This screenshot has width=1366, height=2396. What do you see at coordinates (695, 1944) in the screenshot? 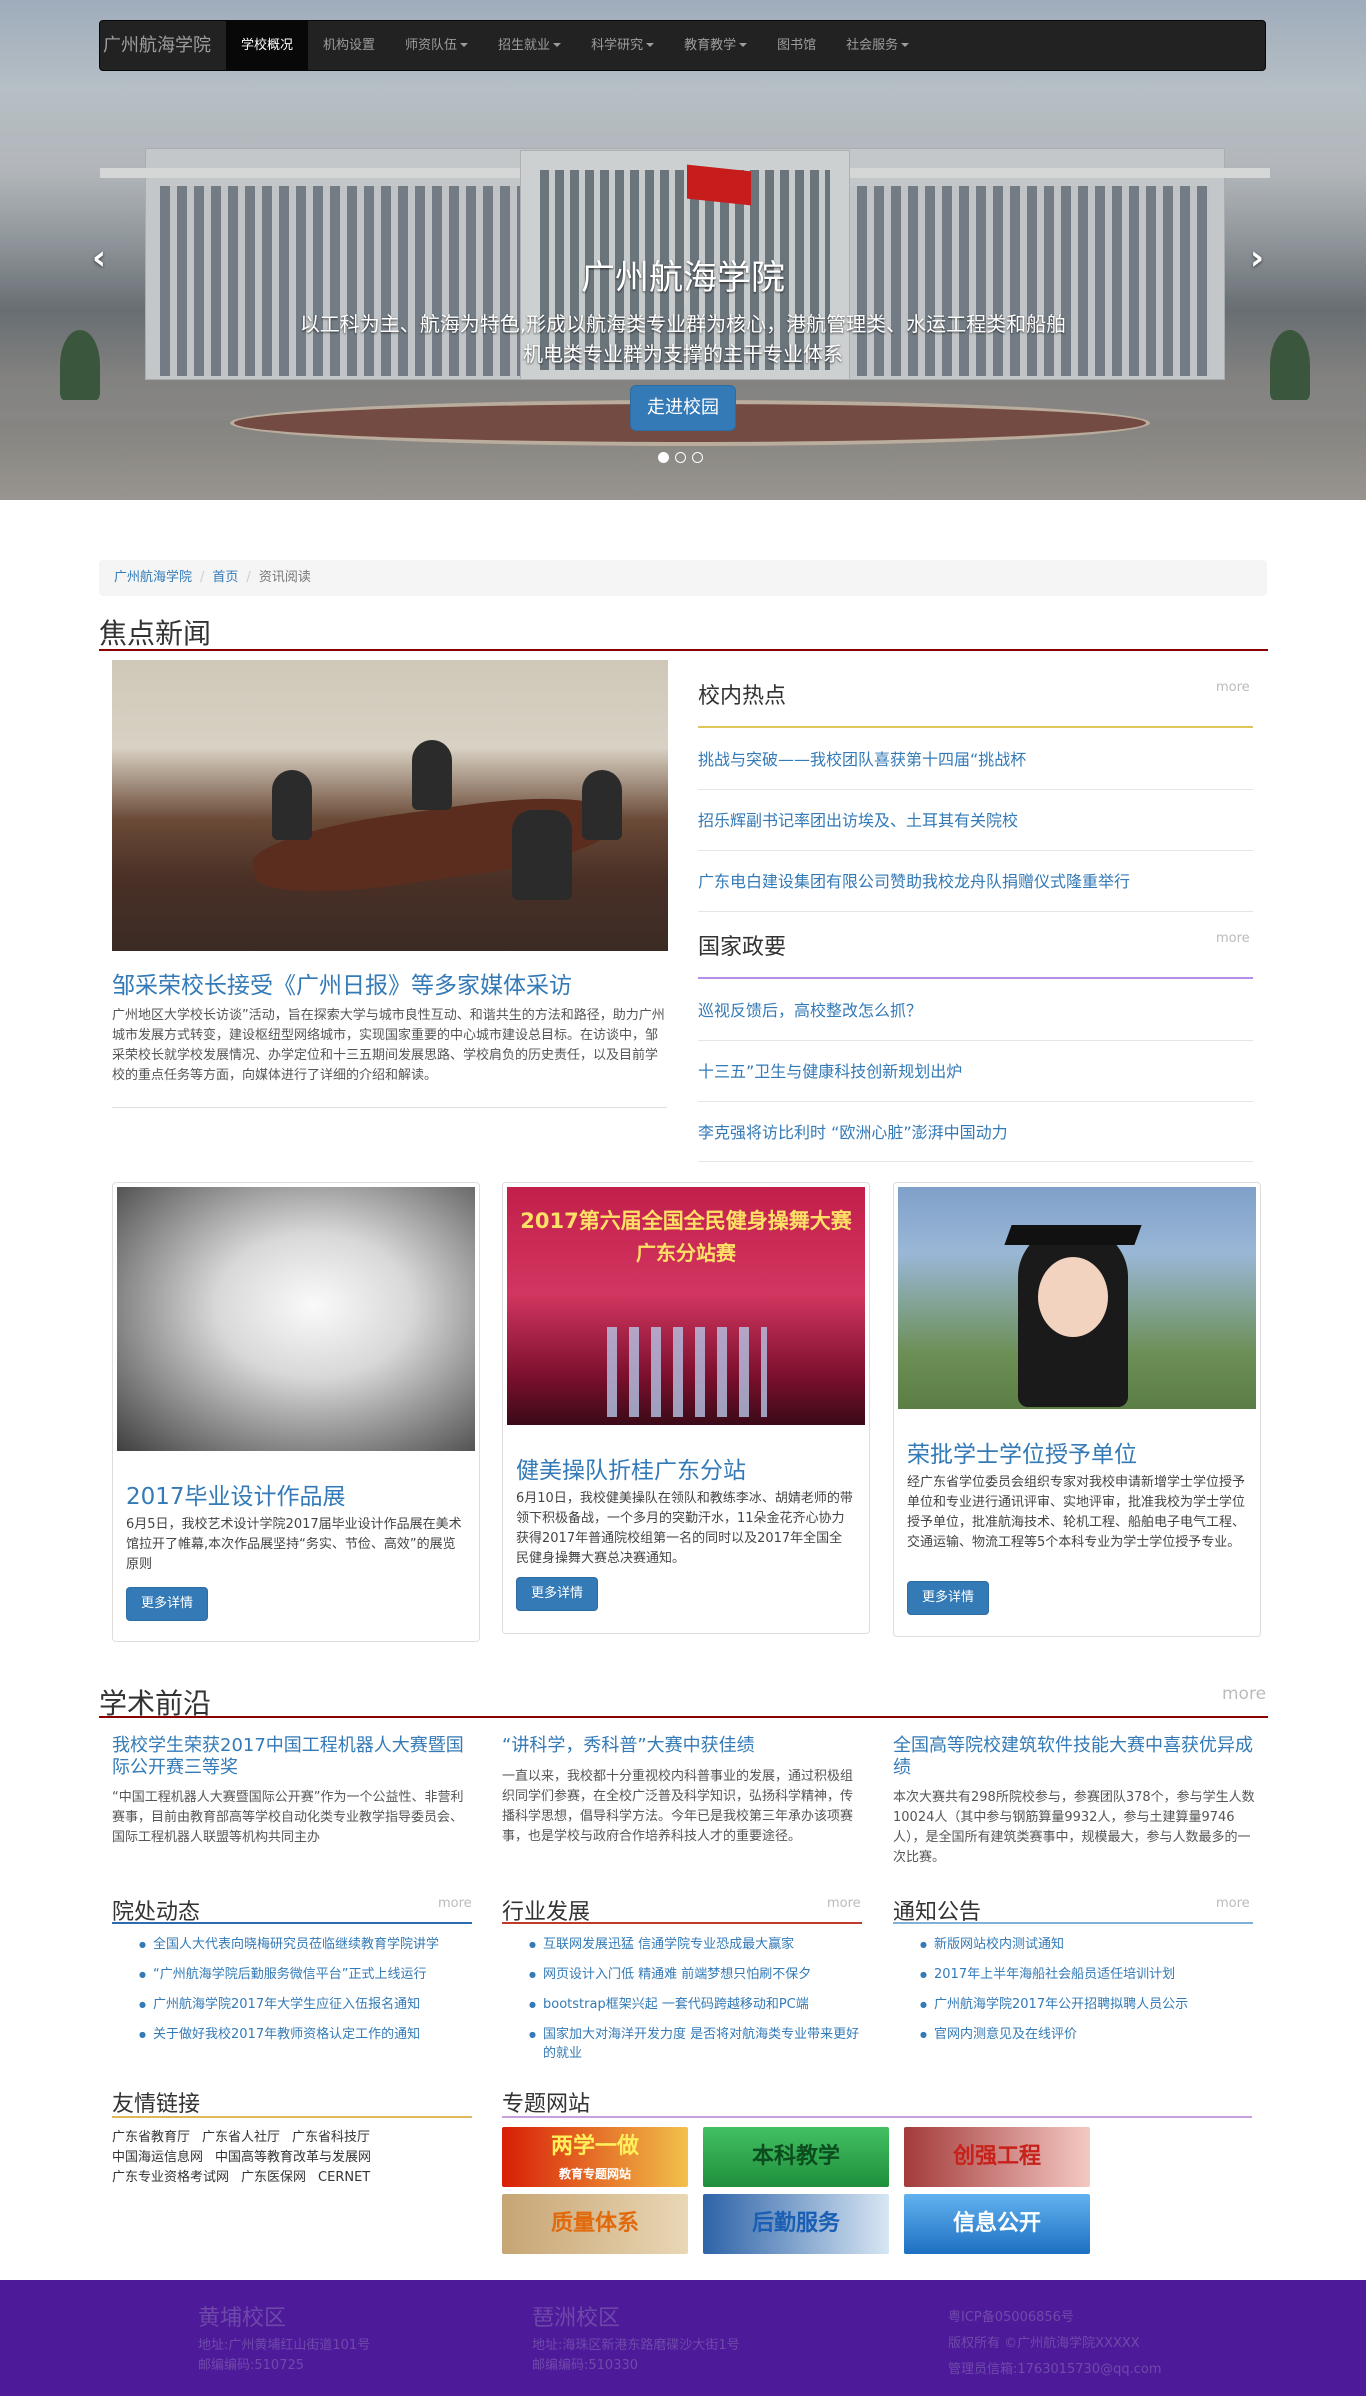
I see `industry-news-item: 互联网发展迅猛 信通学院专业恐成最大赢家` at bounding box center [695, 1944].